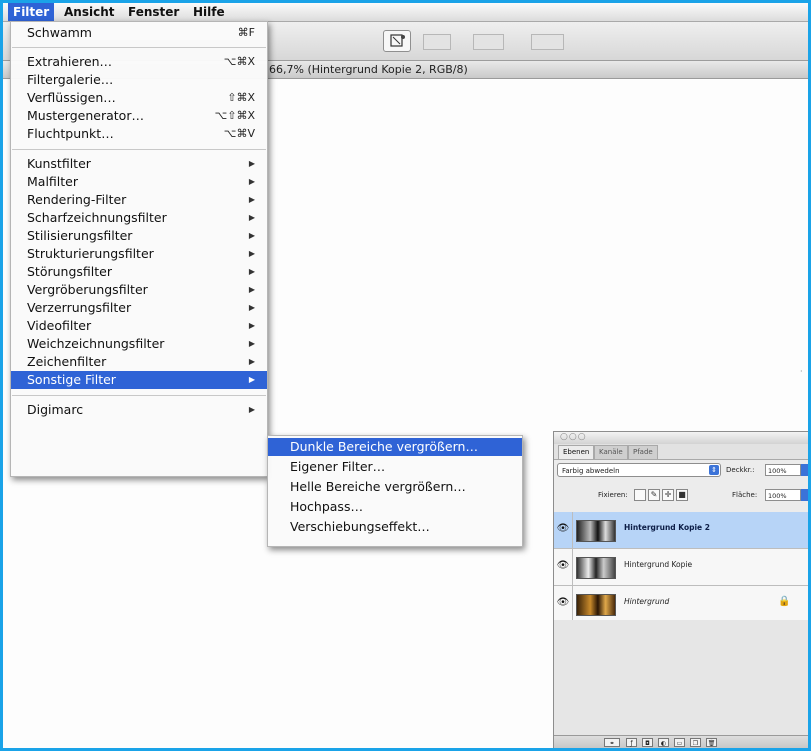  What do you see at coordinates (613, 495) in the screenshot?
I see `lock-label: Fixieren:` at bounding box center [613, 495].